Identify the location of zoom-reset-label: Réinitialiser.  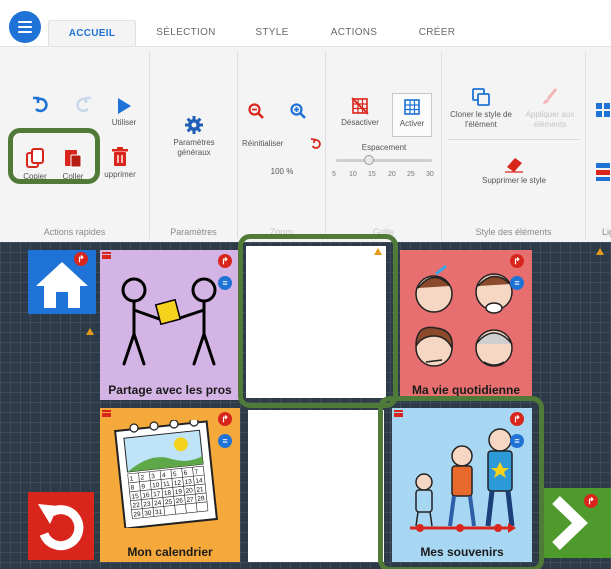
(263, 143).